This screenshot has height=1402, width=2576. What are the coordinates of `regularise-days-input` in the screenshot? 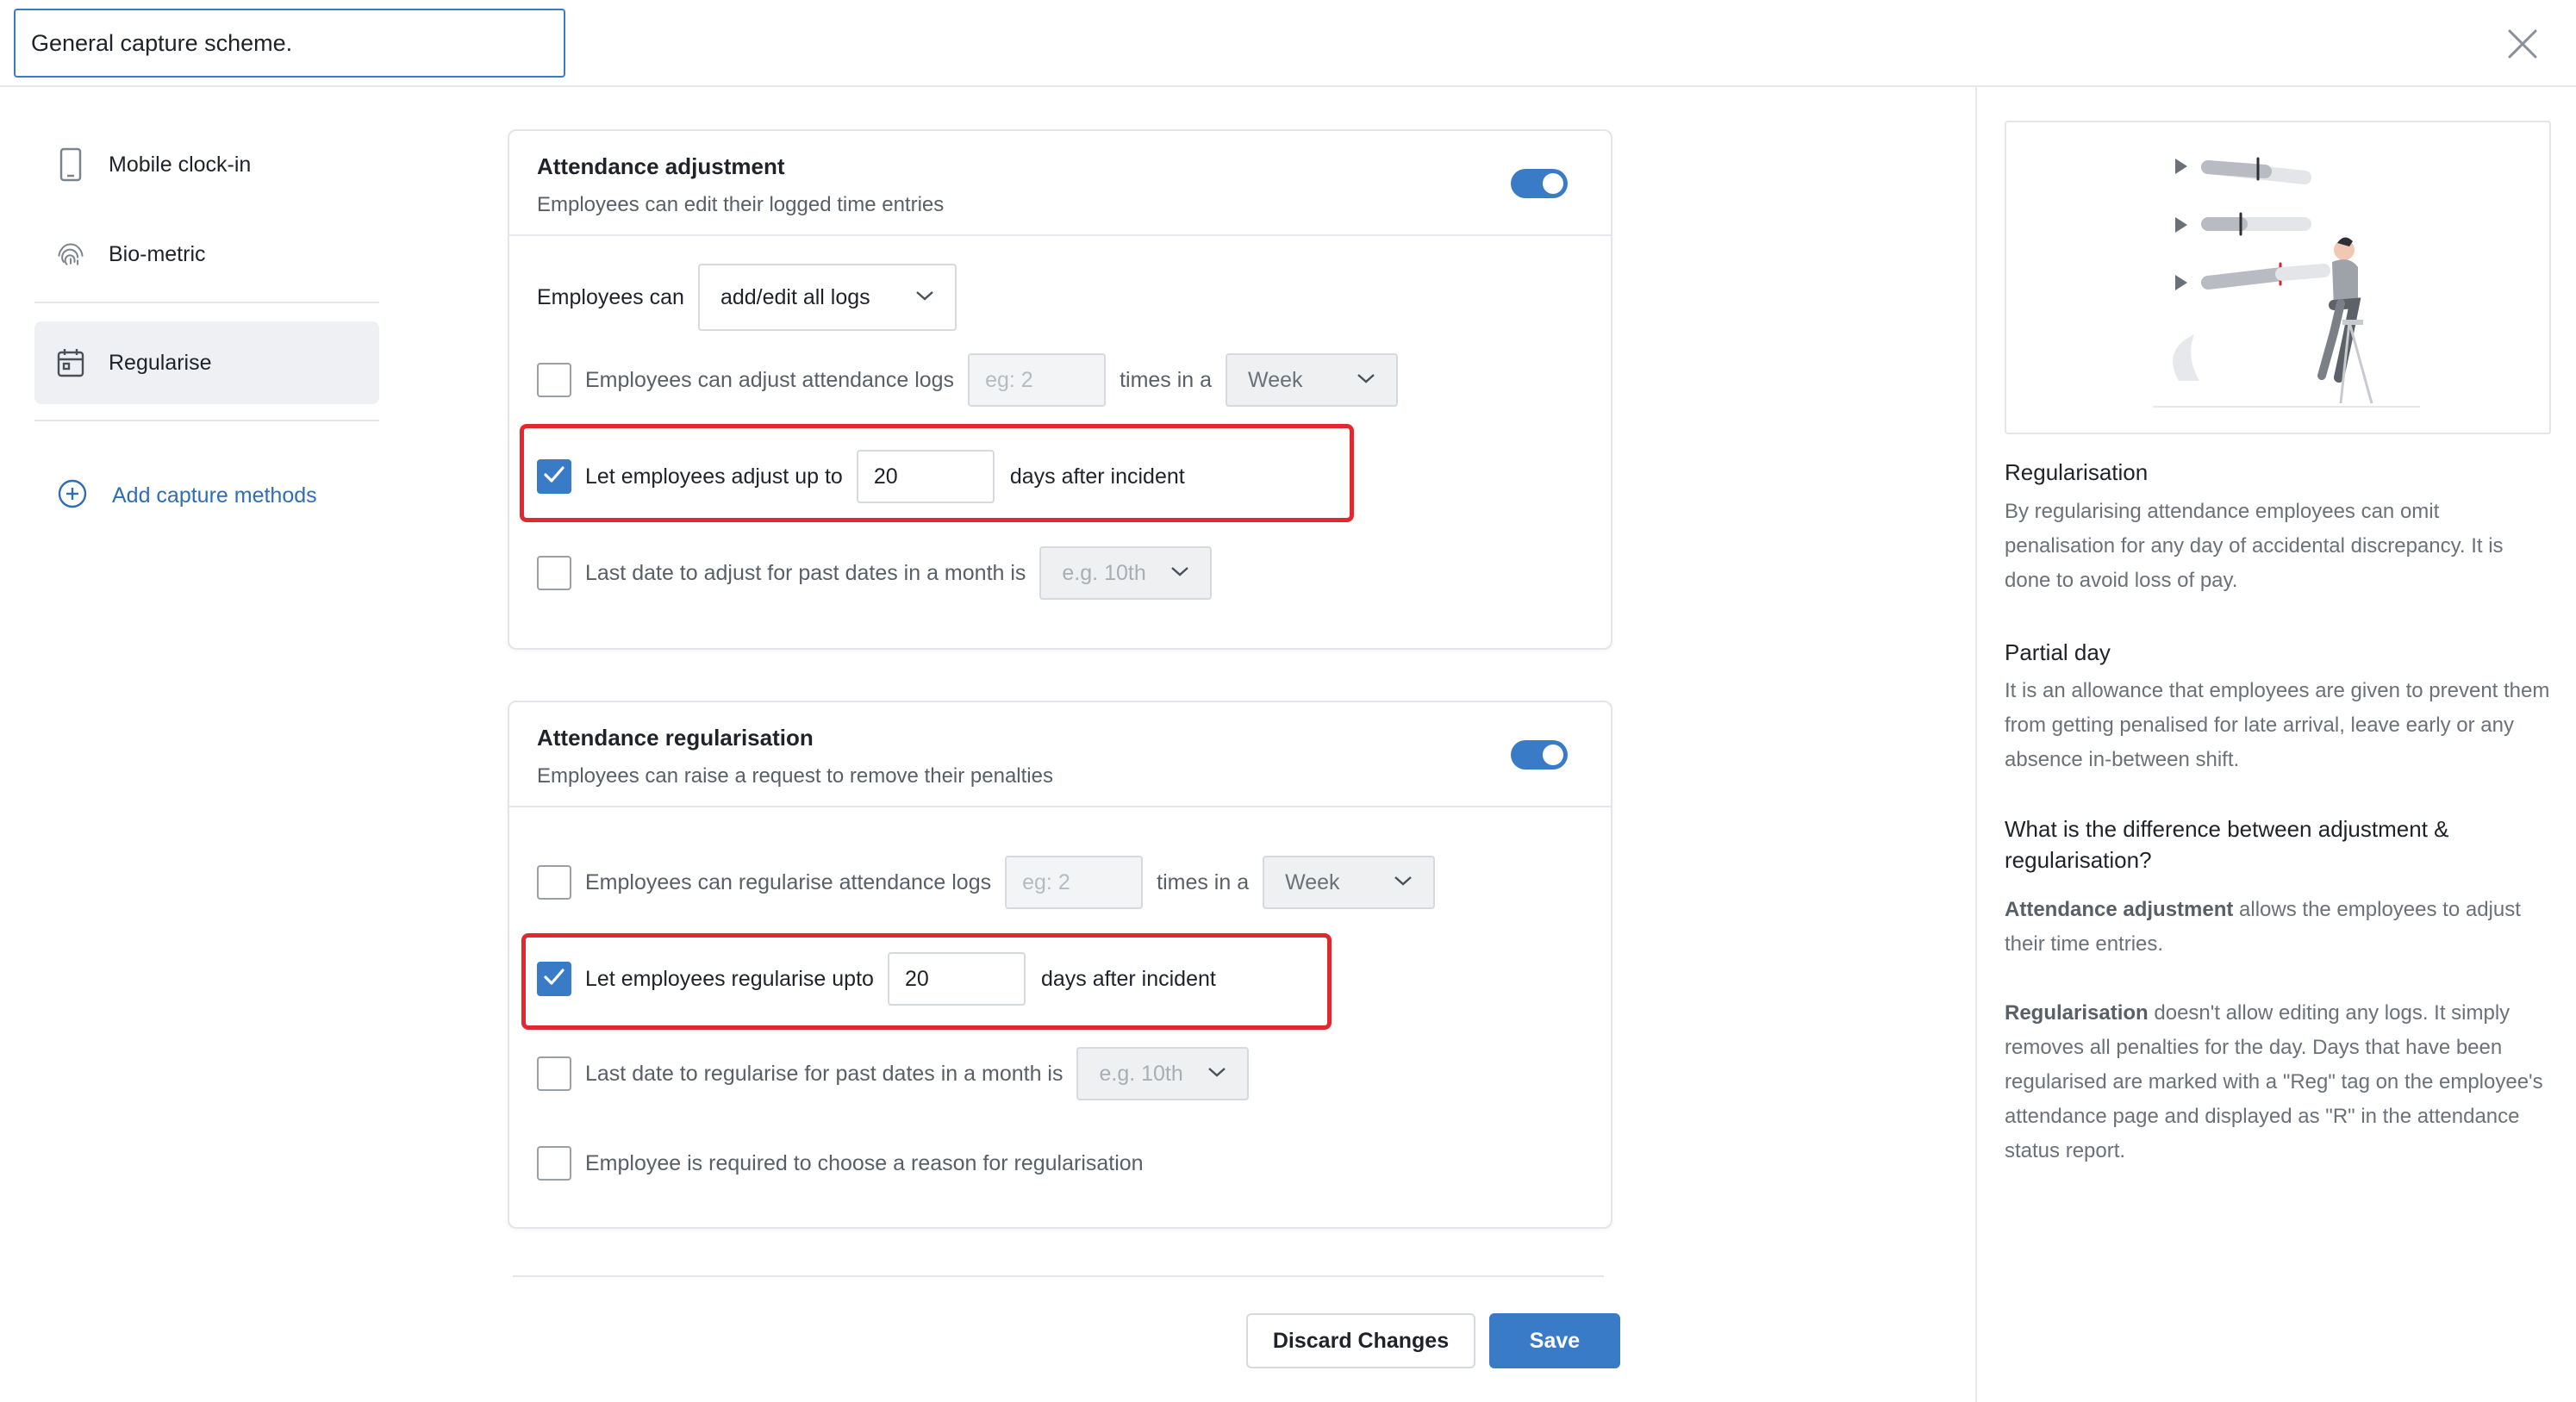 It's located at (956, 979).